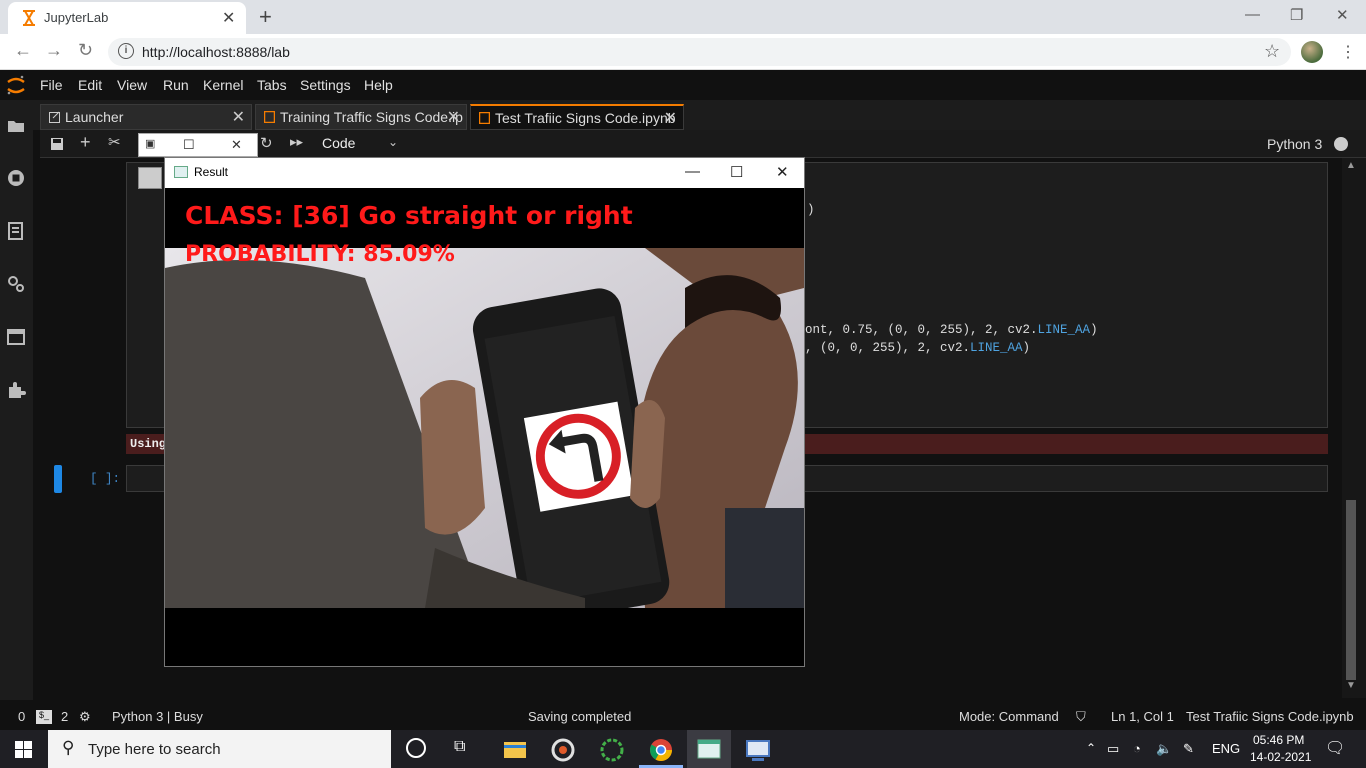 The width and height of the screenshot is (1366, 768). What do you see at coordinates (211, 172) in the screenshot?
I see `result-window-title: Result` at bounding box center [211, 172].